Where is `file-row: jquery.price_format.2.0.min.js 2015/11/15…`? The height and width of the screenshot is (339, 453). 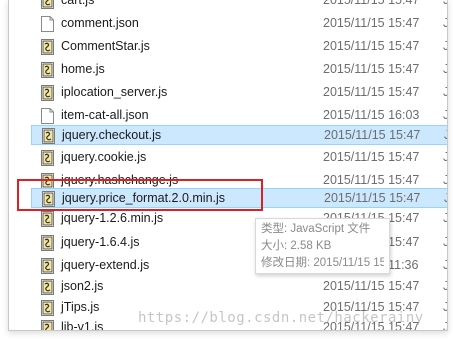 file-row: jquery.price_format.2.0.min.js 2015/11/15… is located at coordinates (239, 198).